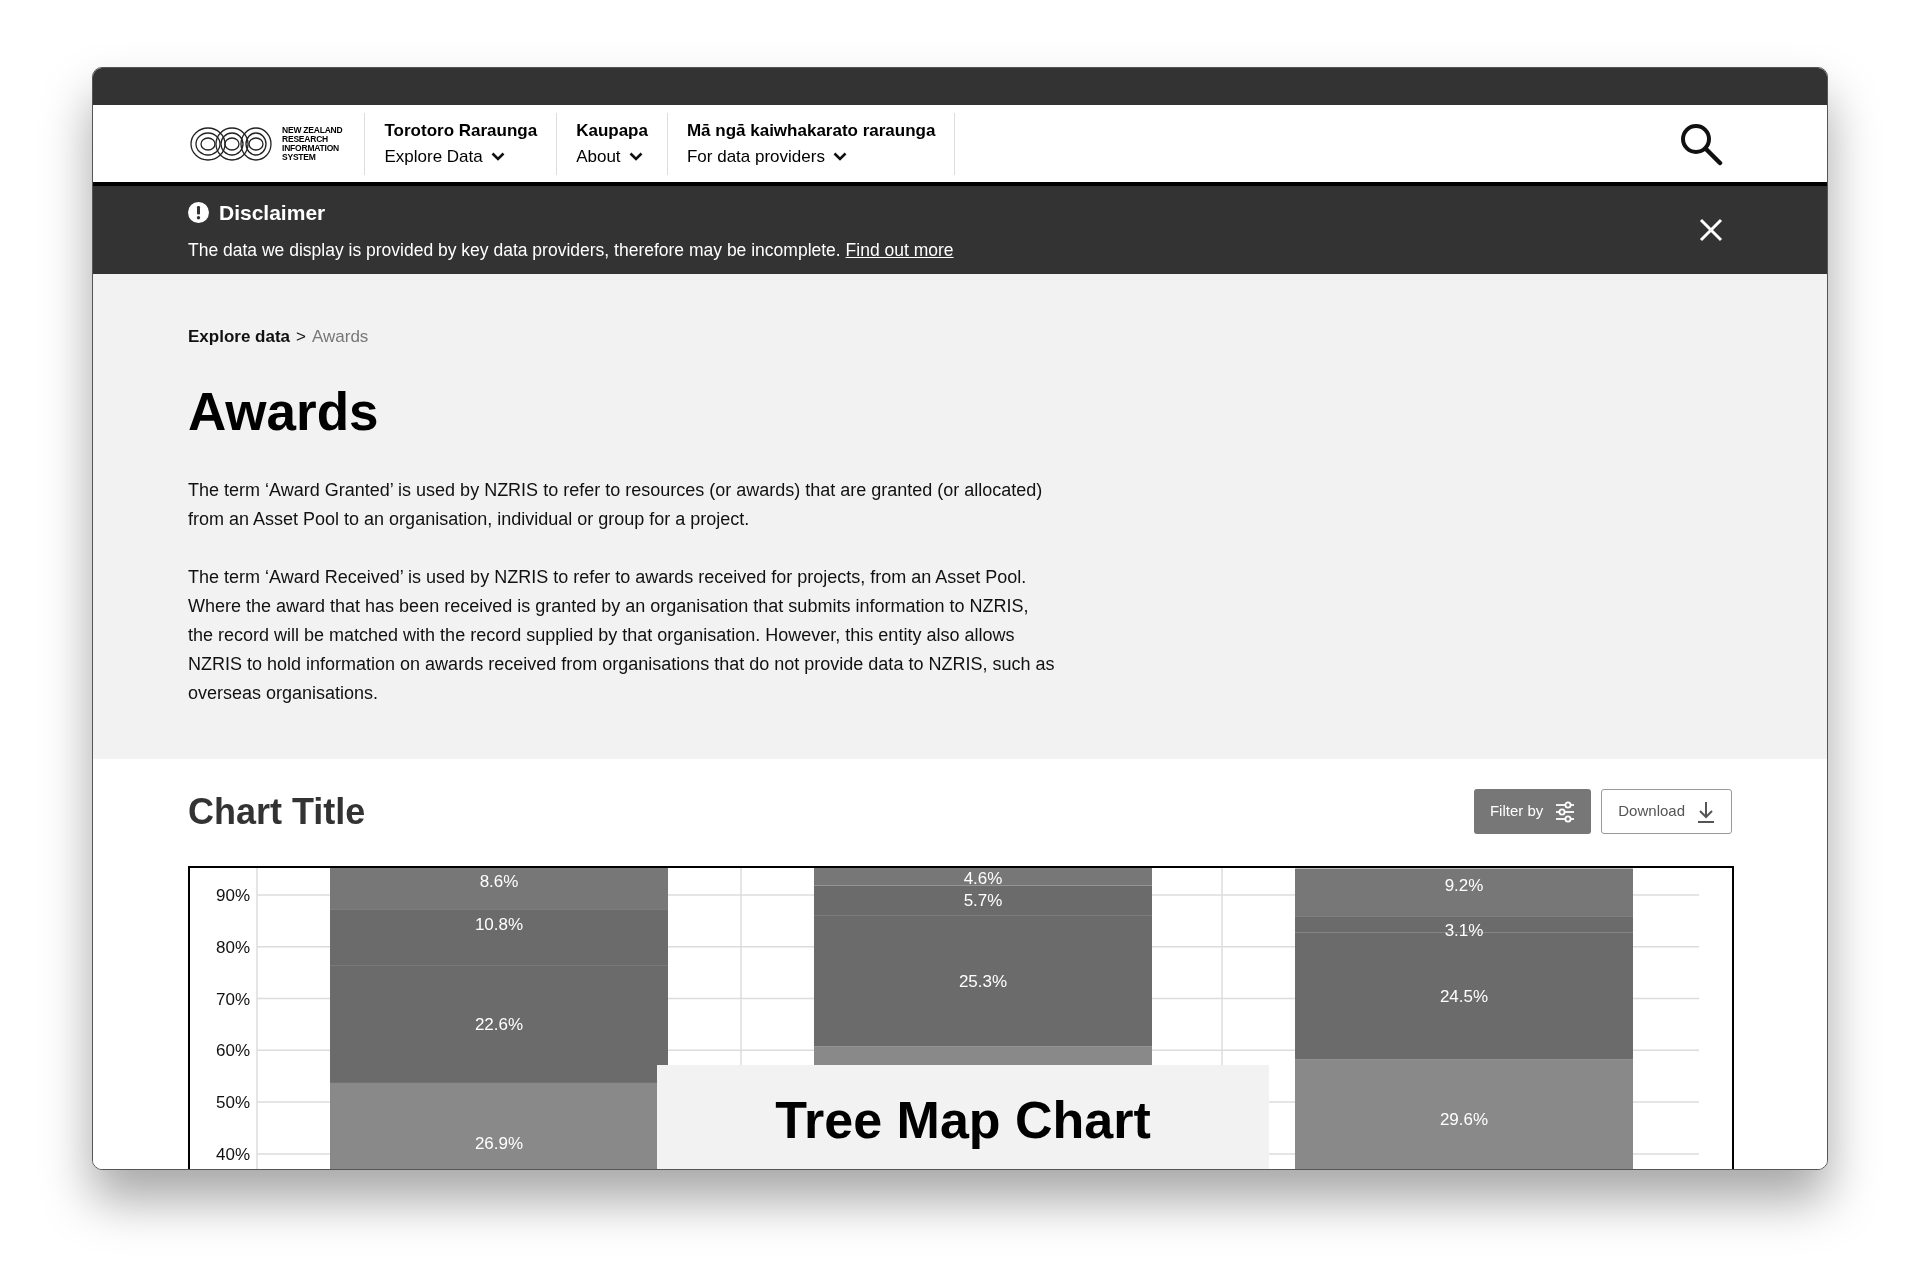  What do you see at coordinates (1532, 811) in the screenshot?
I see `filter-button: Filter by` at bounding box center [1532, 811].